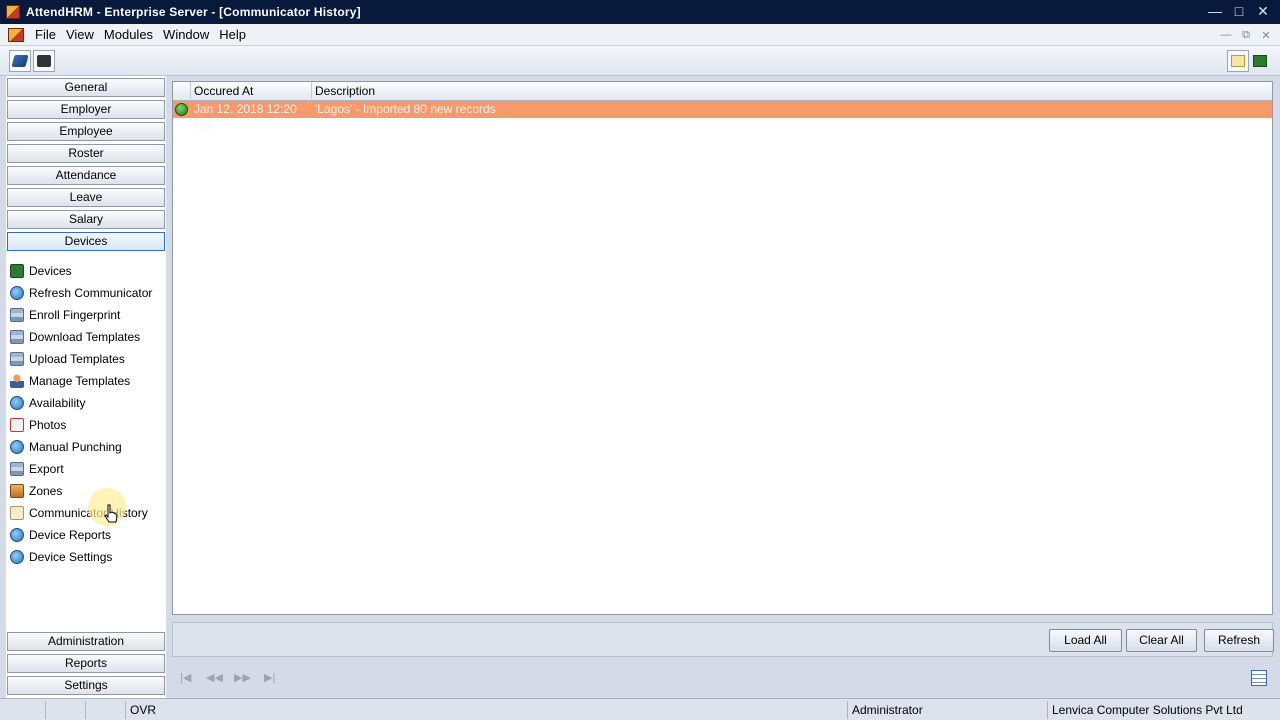  I want to click on app-logo-icon, so click(13, 12).